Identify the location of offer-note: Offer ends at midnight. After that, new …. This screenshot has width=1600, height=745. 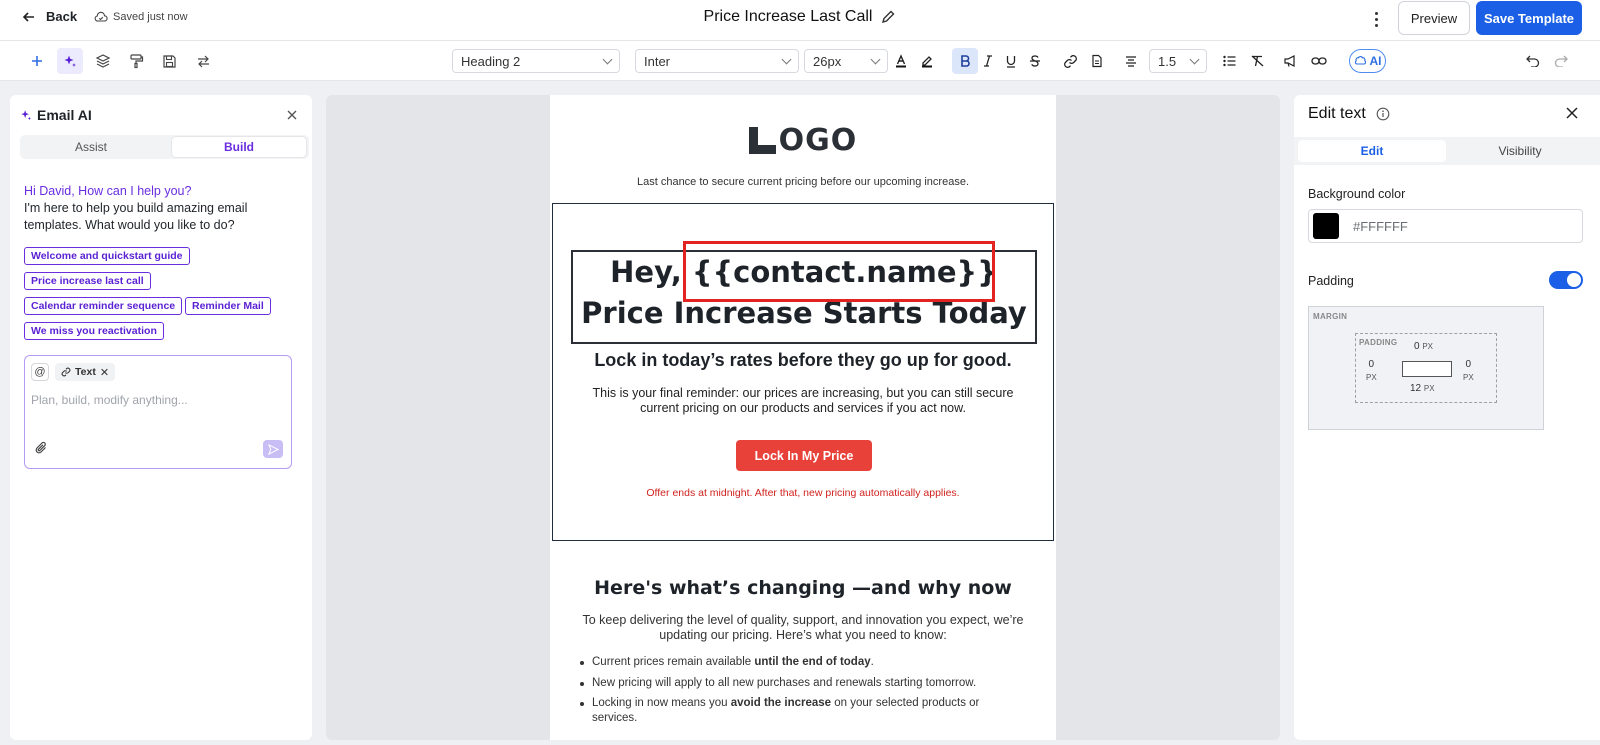
(803, 493).